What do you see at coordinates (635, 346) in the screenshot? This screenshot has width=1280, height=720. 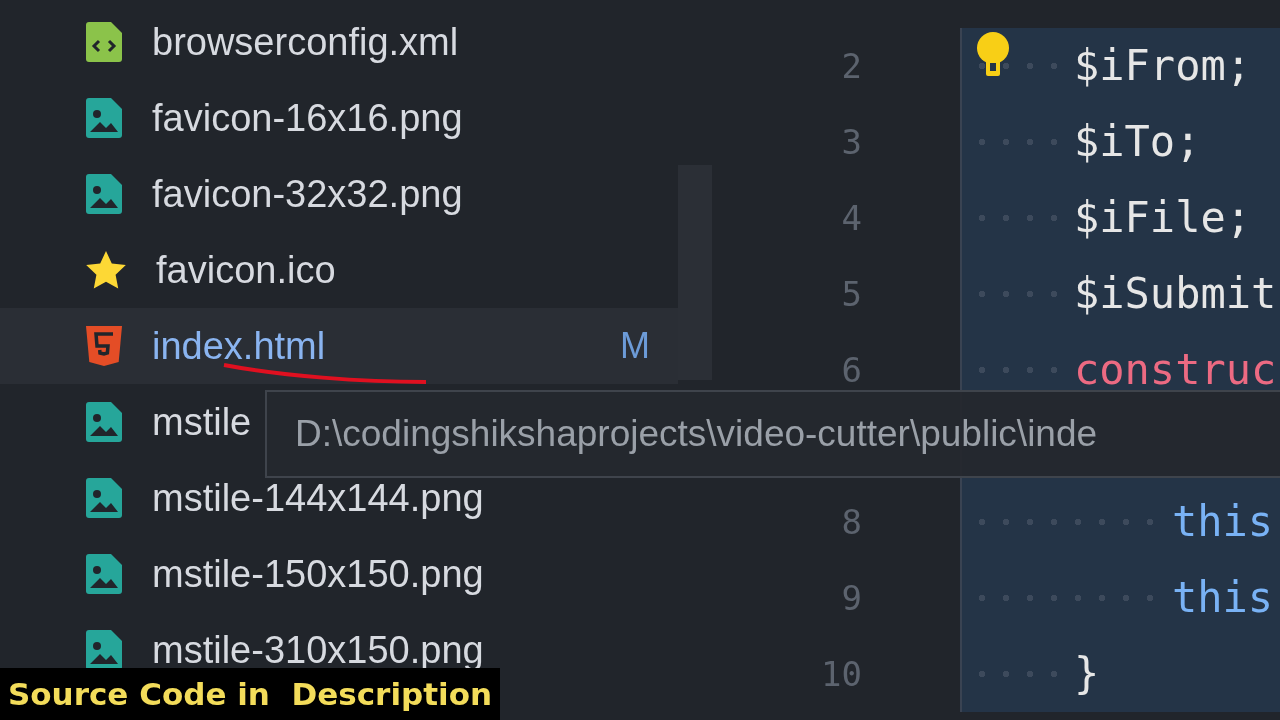 I see `git-status: M` at bounding box center [635, 346].